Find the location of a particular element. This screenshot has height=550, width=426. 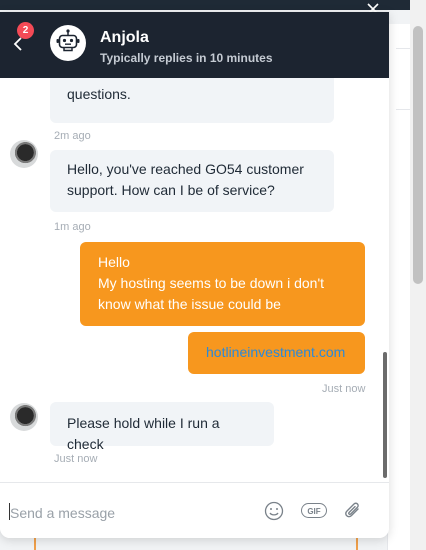

paperclip-icon is located at coordinates (353, 513).